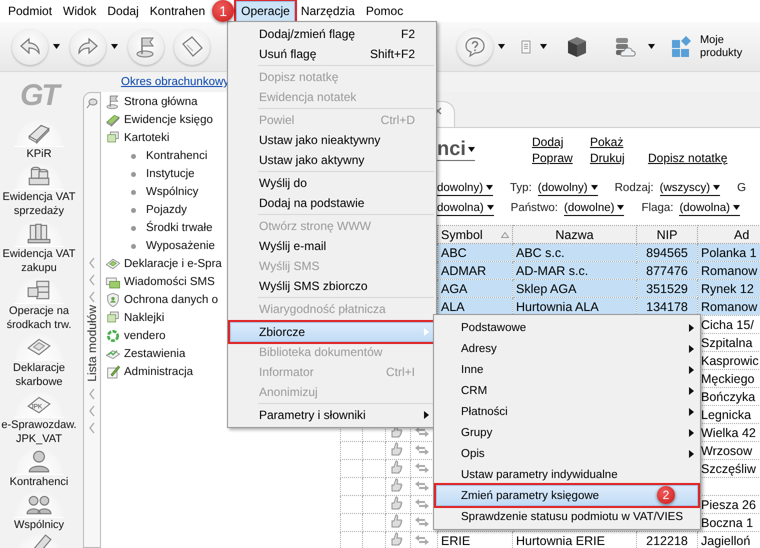 This screenshot has width=760, height=548. What do you see at coordinates (567, 432) in the screenshot?
I see `menu-item: Grupy` at bounding box center [567, 432].